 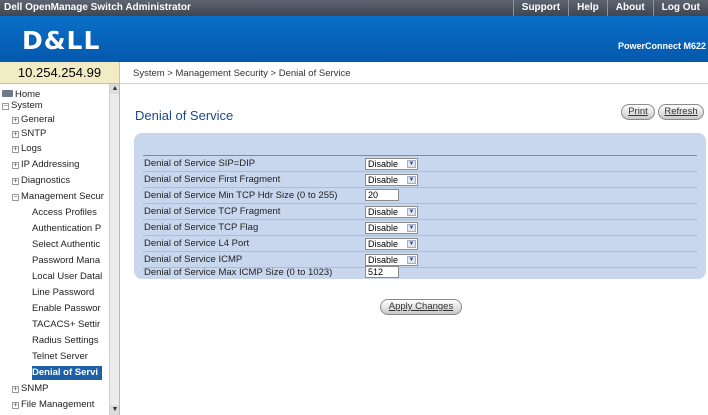 I want to click on row-label-tcp-flag: Denial of Service TCP Flag, so click(x=201, y=227).